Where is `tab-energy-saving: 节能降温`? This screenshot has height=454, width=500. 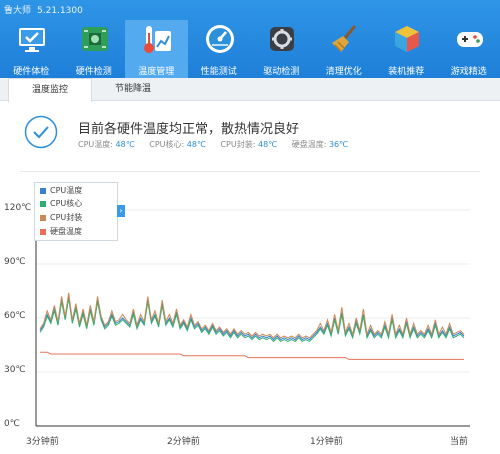
tab-energy-saving: 节能降温 is located at coordinates (133, 89).